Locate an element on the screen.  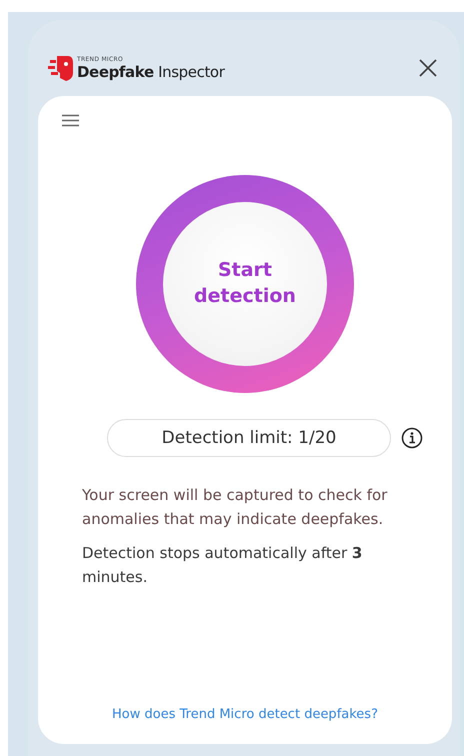
close-icon is located at coordinates (428, 68).